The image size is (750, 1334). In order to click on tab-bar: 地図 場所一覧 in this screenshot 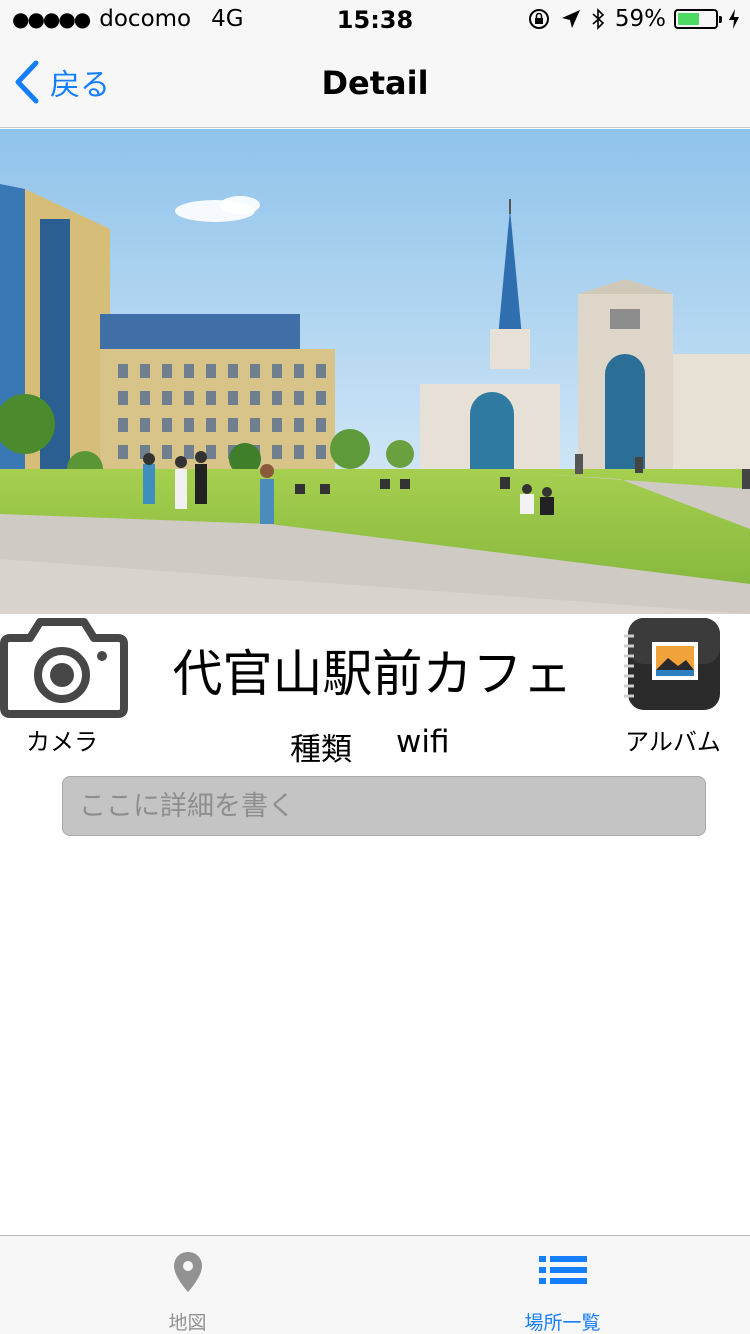, I will do `click(375, 1284)`.